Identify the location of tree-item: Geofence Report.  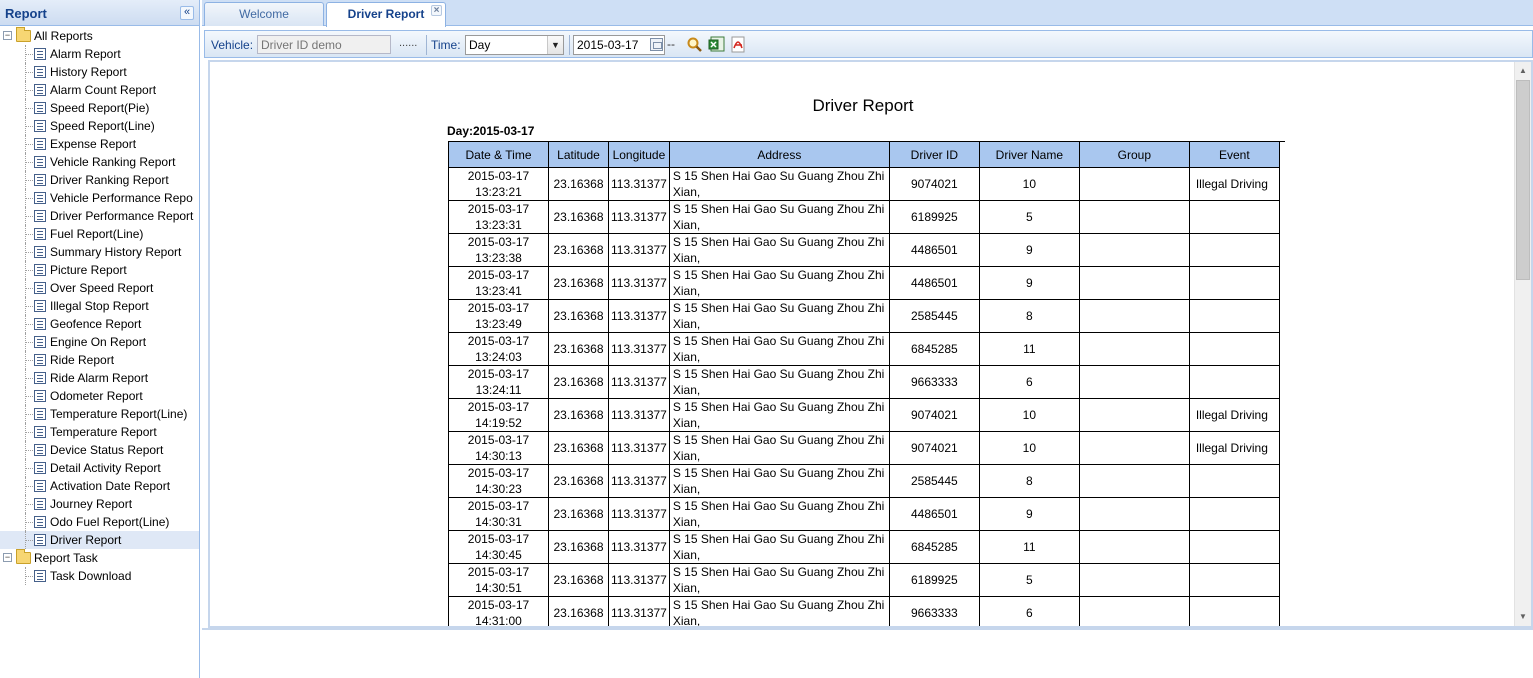
(99, 324).